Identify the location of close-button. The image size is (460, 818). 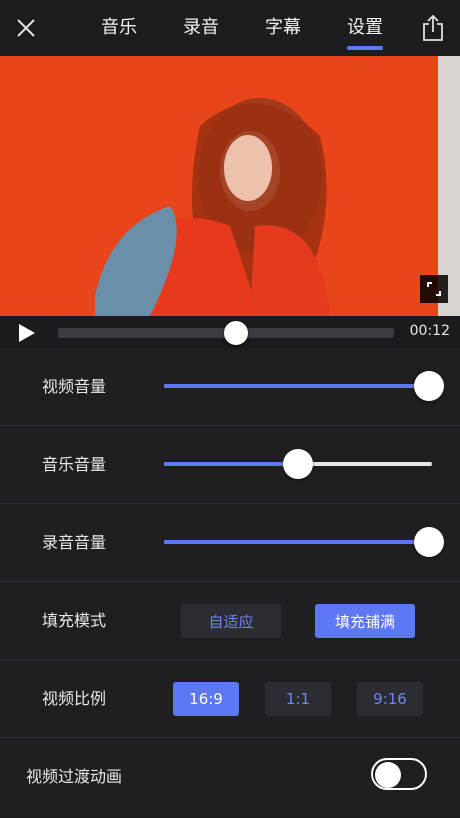
(26, 28).